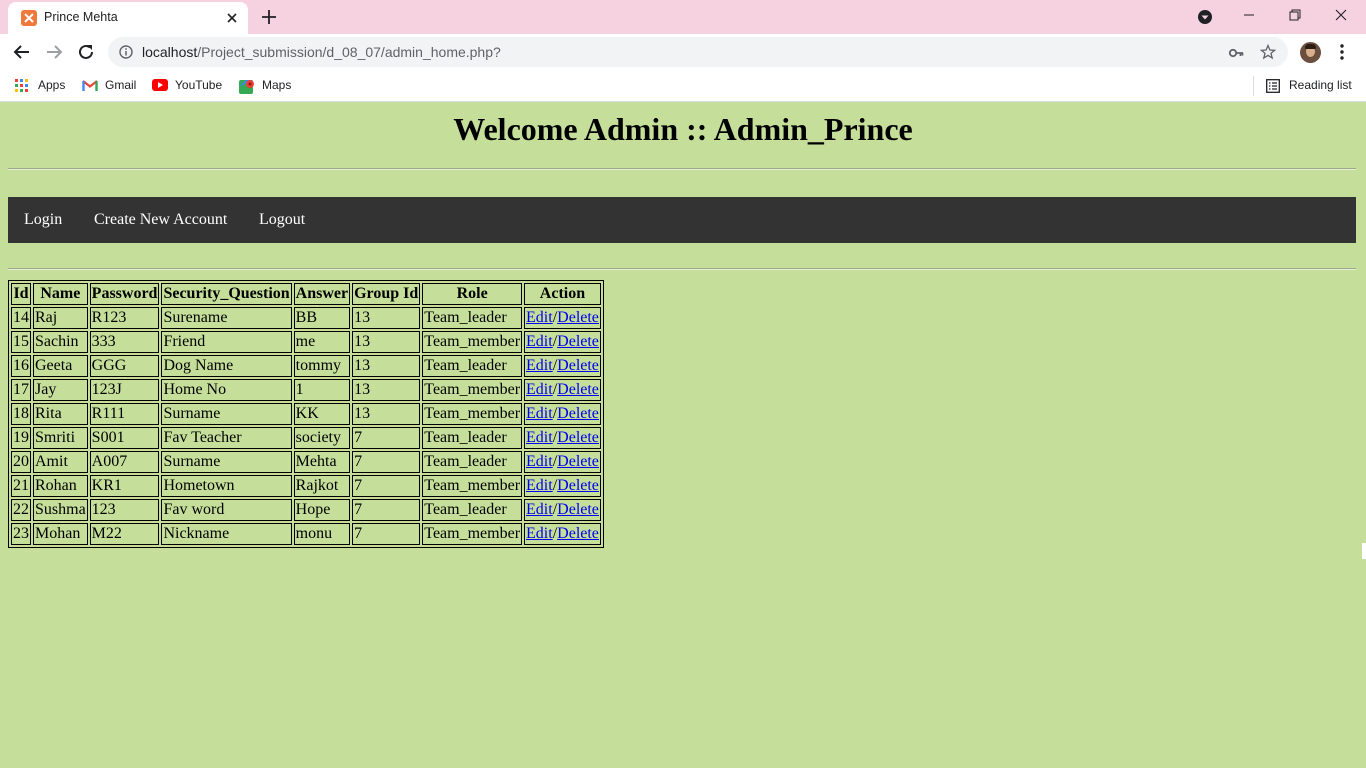  I want to click on tab-title: Prince Mehta, so click(81, 17).